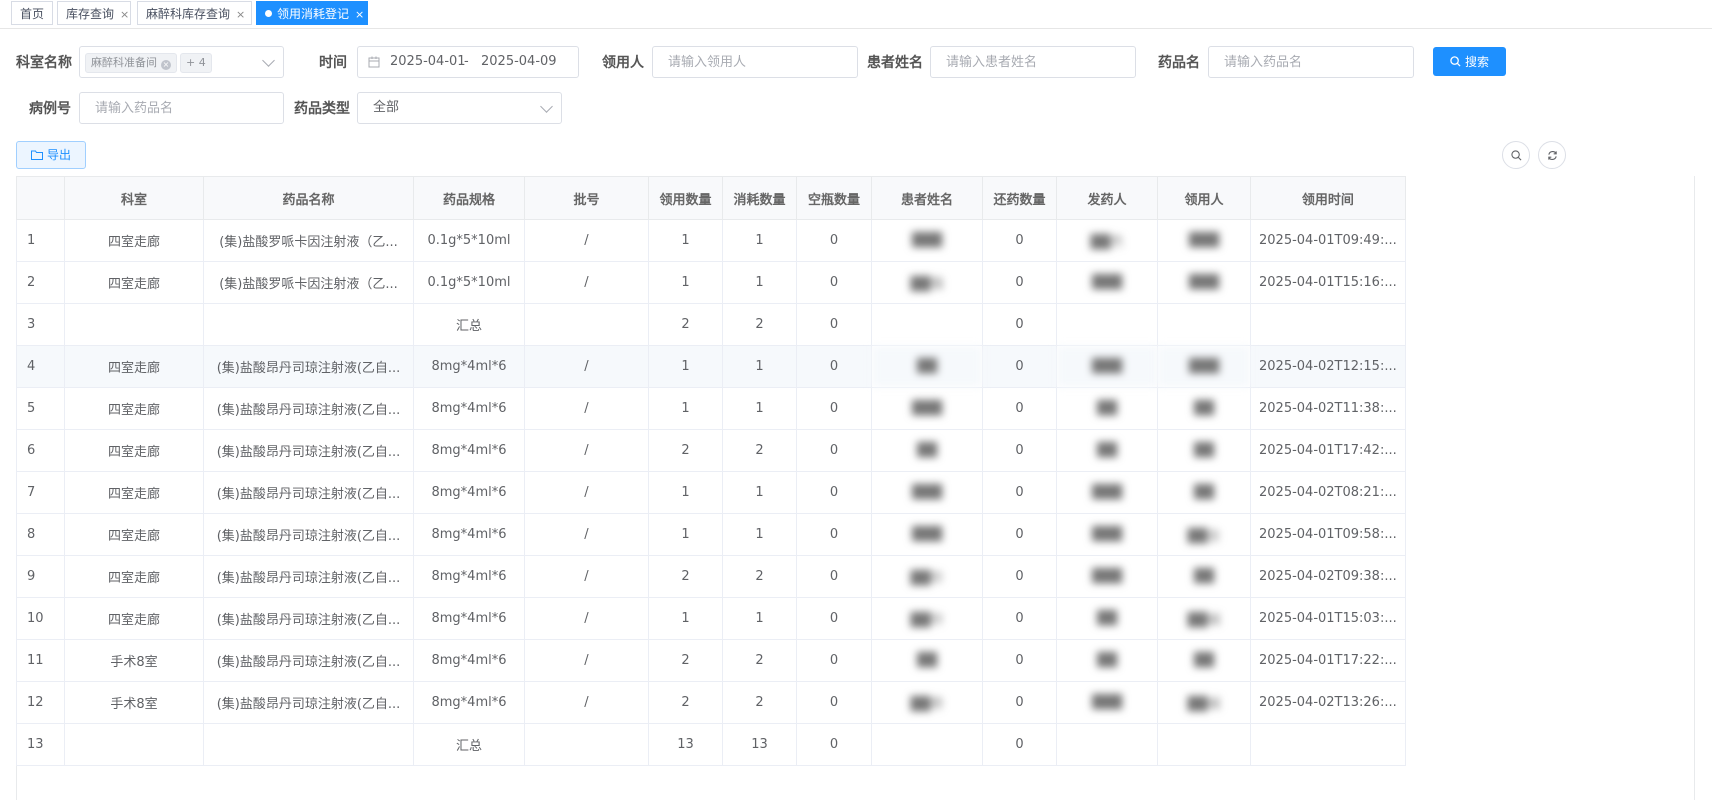  Describe the element at coordinates (1204, 534) in the screenshot. I see `table-cell: ██全` at that location.